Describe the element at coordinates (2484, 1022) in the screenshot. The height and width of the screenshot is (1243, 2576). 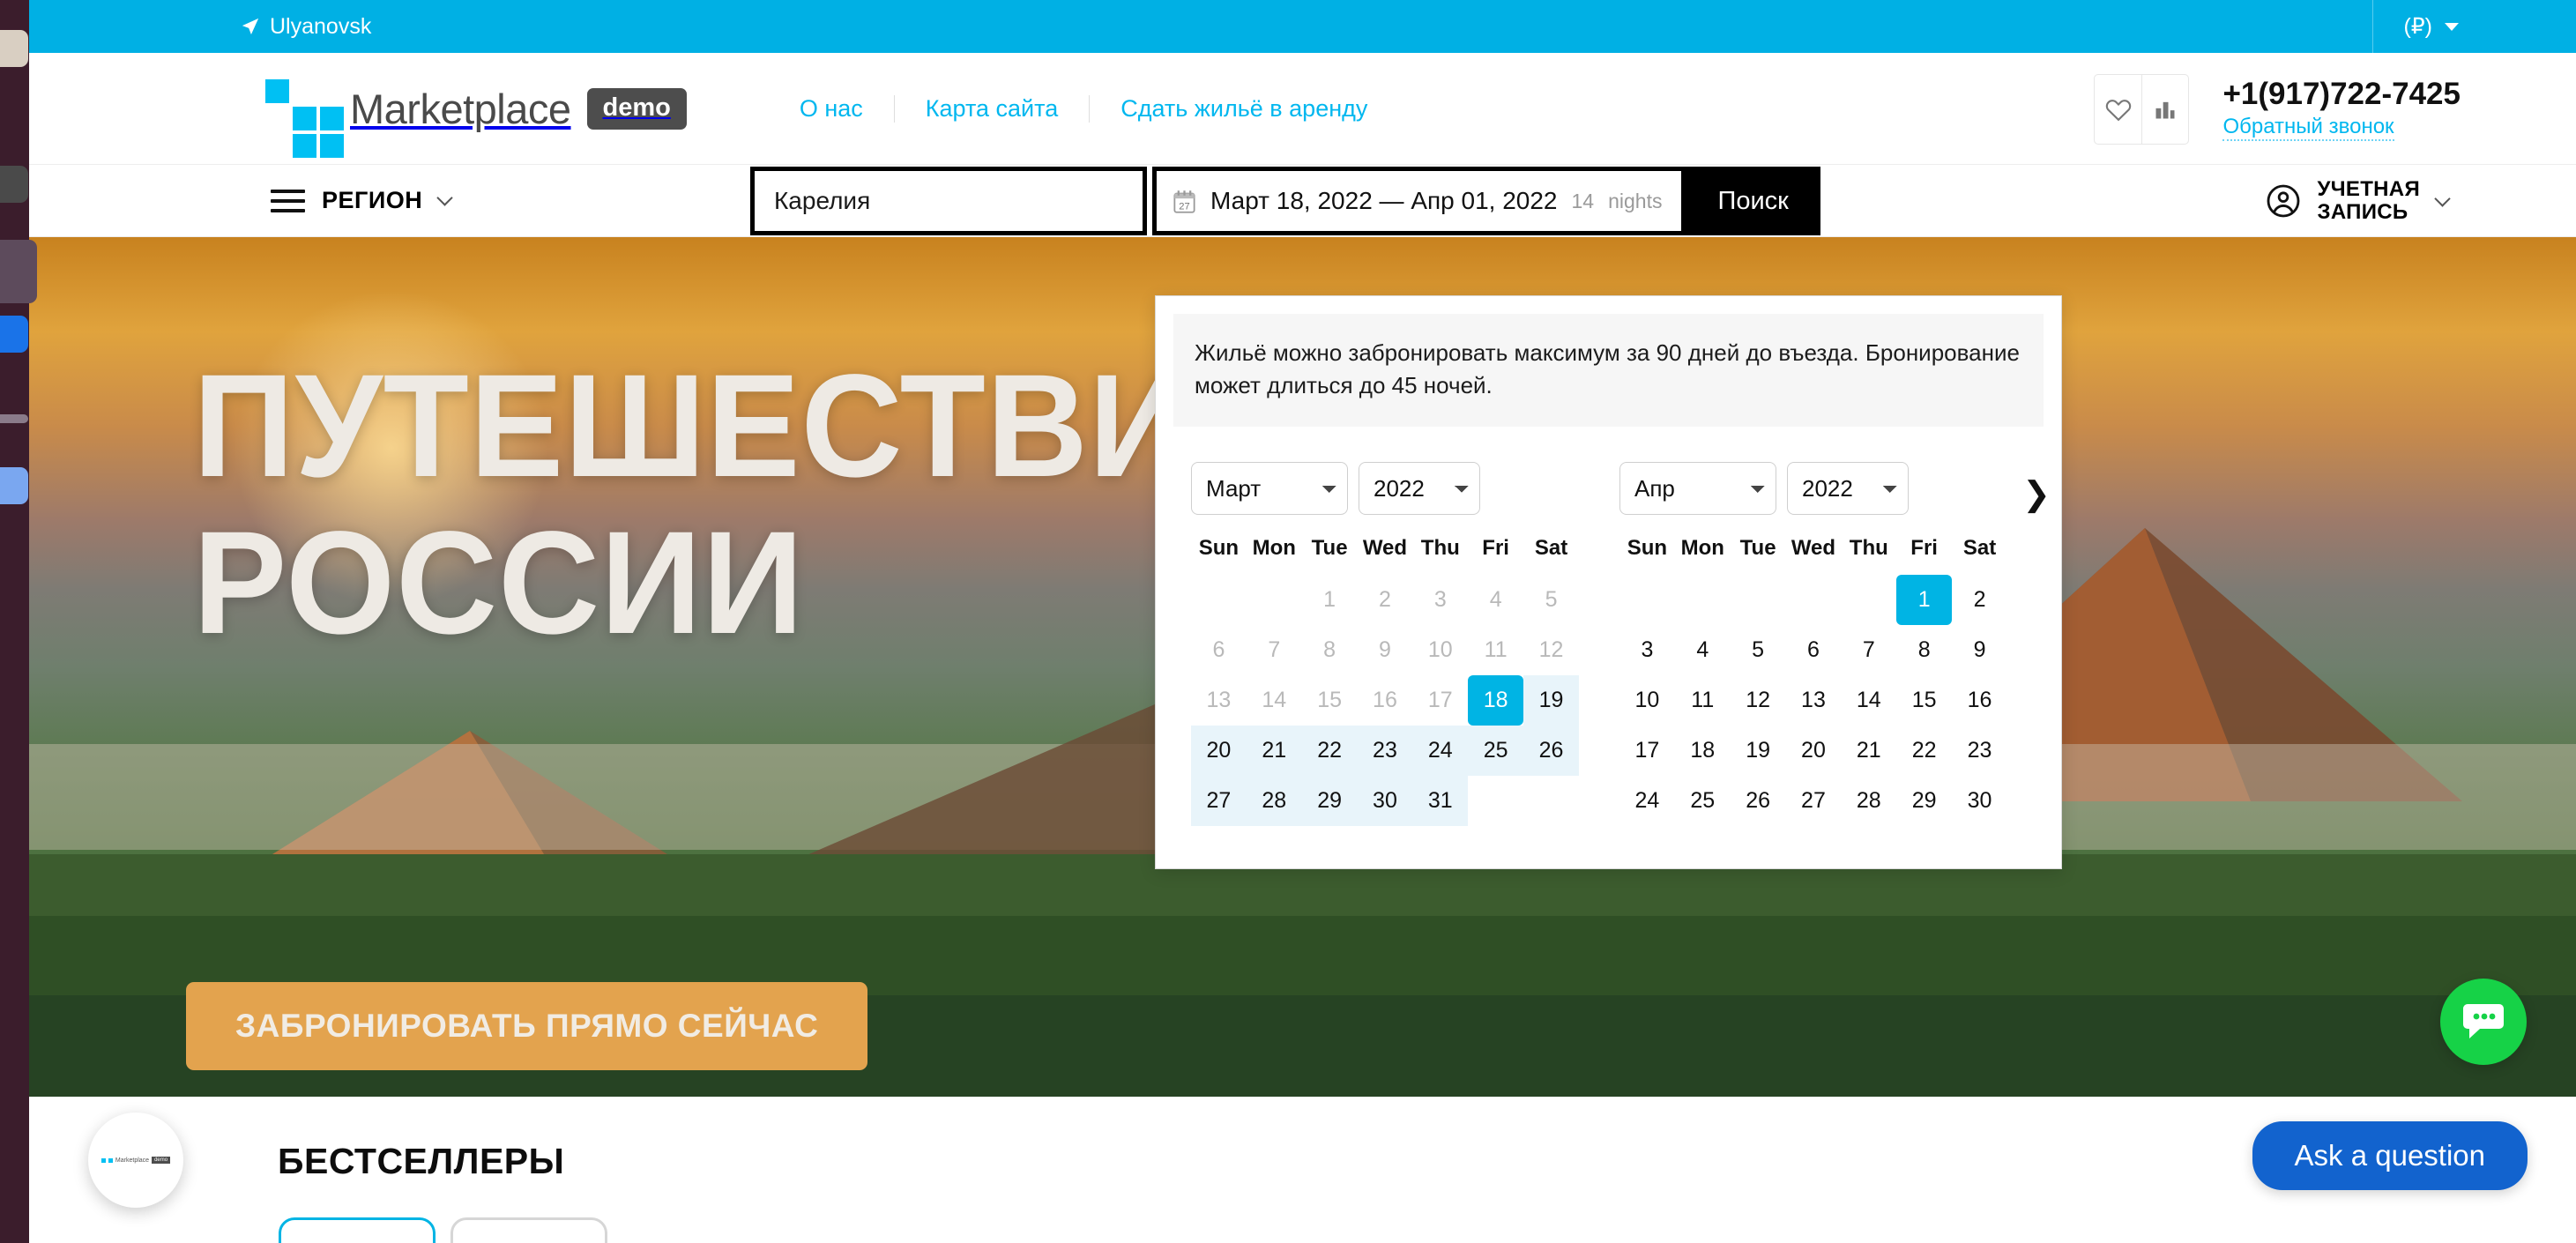
I see `chat-widget-button` at that location.